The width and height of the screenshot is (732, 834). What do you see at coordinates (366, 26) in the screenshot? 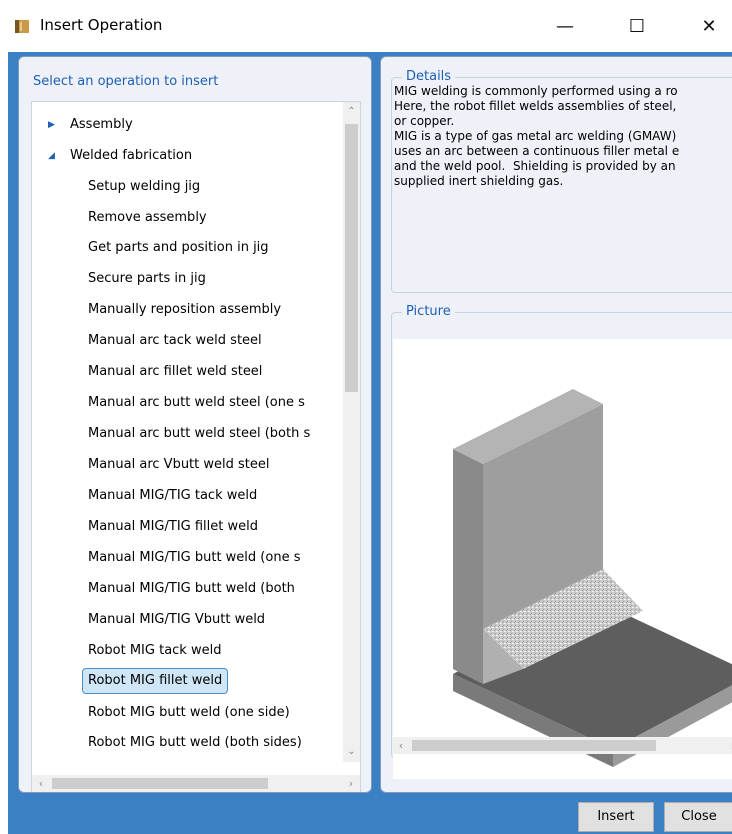
I see `title-bar: Insert Operation — ☐ ✕` at bounding box center [366, 26].